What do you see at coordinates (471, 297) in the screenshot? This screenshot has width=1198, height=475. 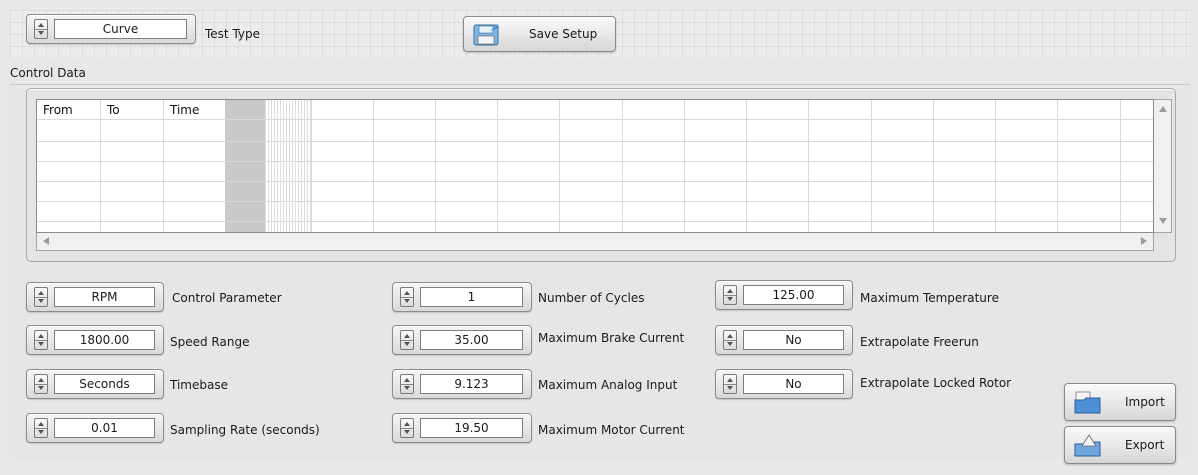 I see `number-of-cycles-input: 1` at bounding box center [471, 297].